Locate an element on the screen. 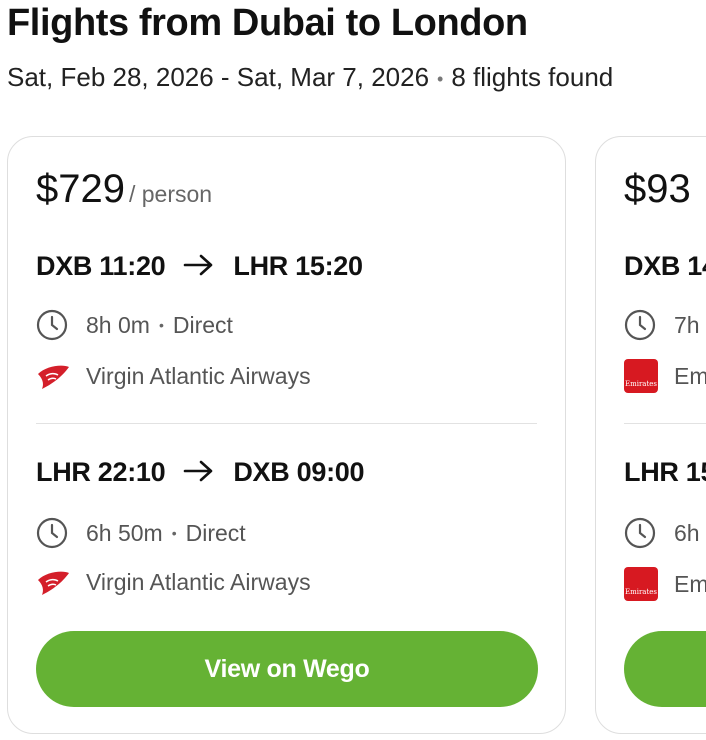 Image resolution: width=706 pixels, height=740 pixels. price: $93 is located at coordinates (657, 189).